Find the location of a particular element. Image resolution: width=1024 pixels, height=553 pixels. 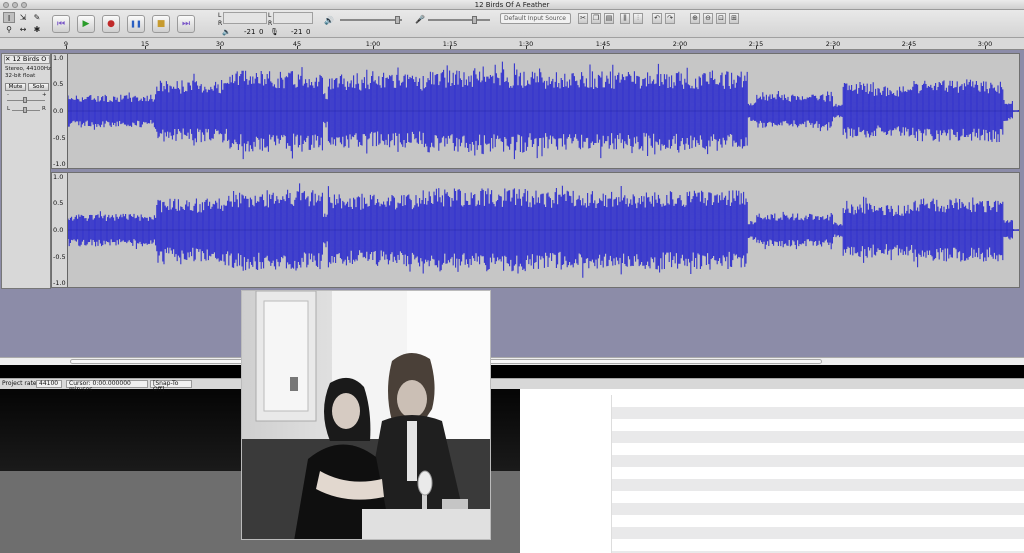

play-icon: ▶ is located at coordinates (86, 24).